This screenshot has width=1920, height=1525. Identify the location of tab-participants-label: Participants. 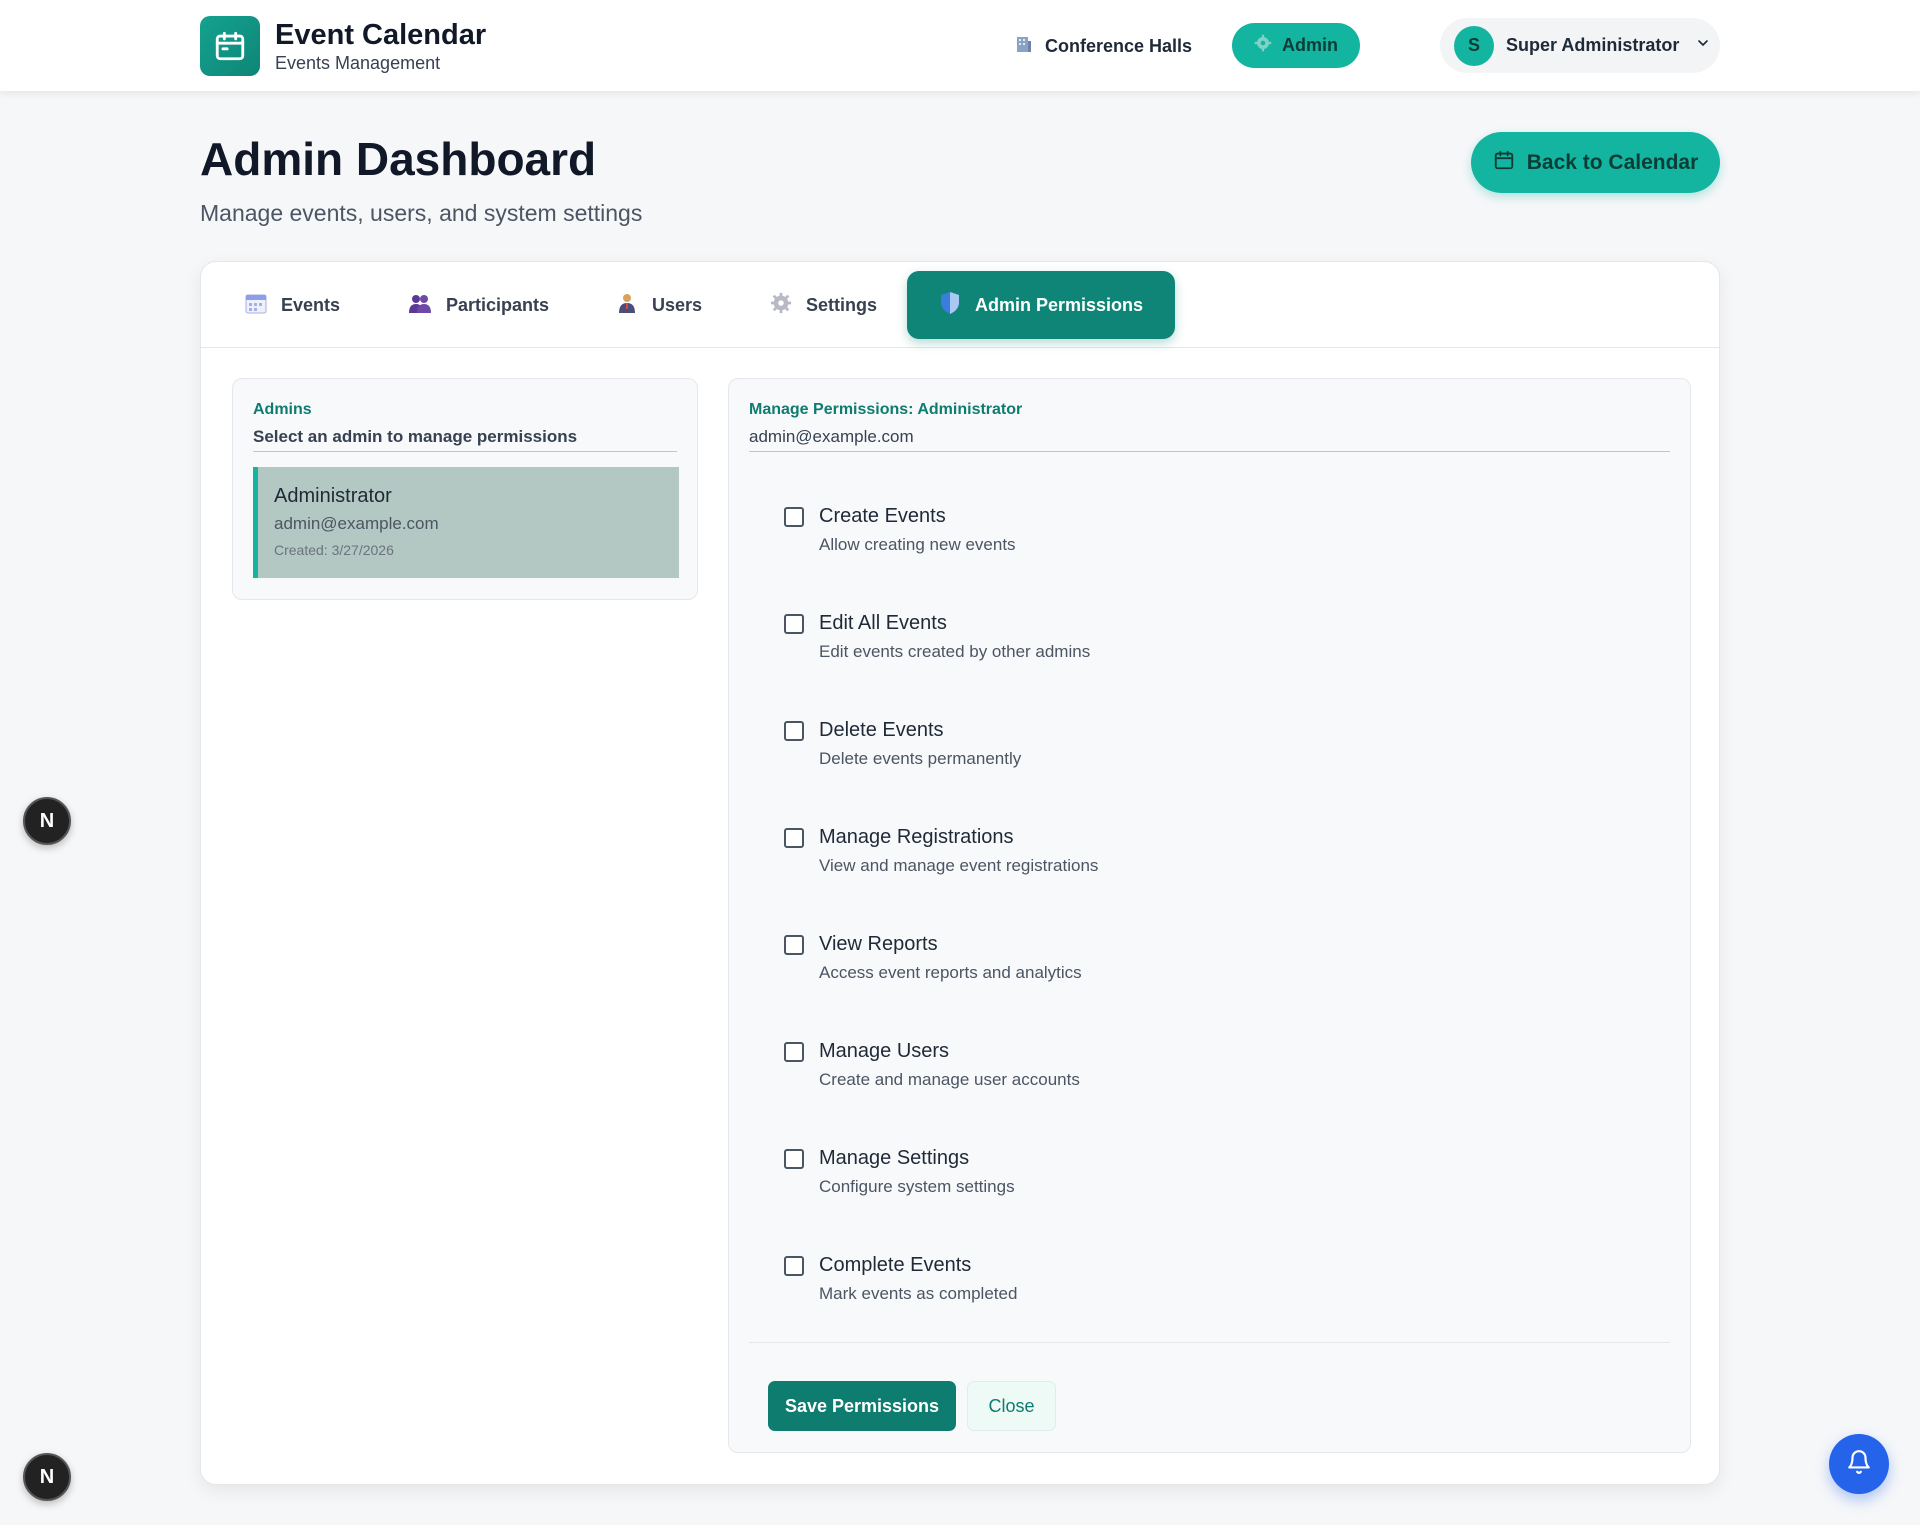
(498, 304).